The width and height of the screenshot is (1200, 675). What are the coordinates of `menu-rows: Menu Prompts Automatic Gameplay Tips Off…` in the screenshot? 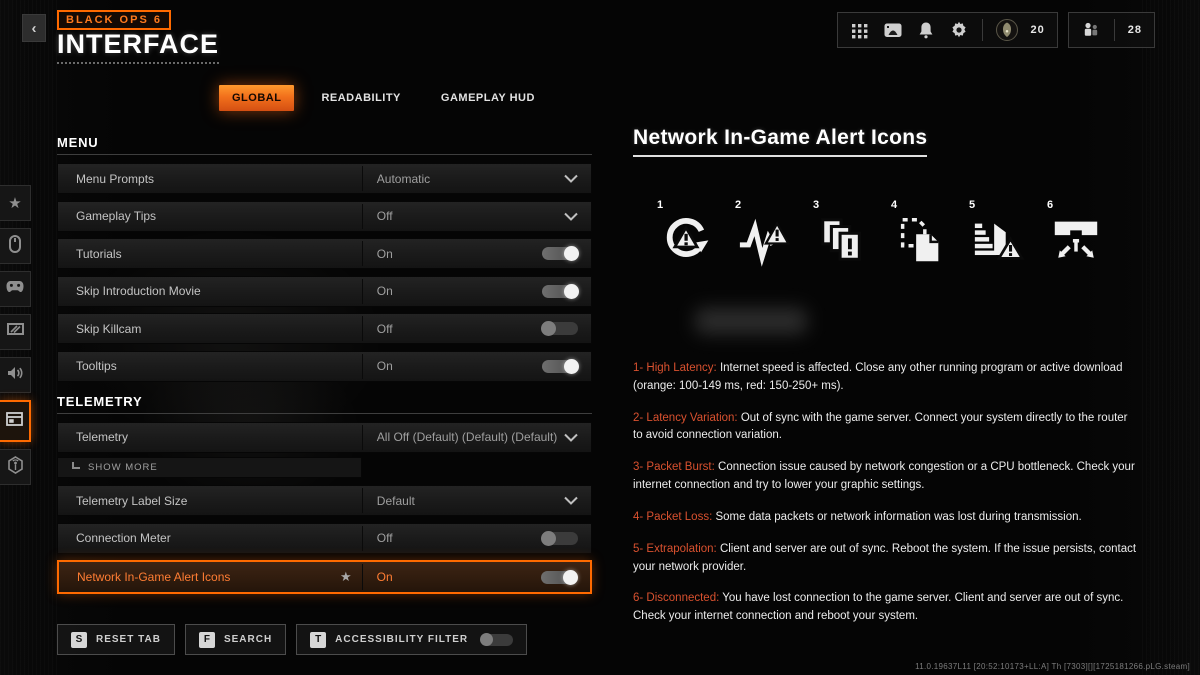 It's located at (324, 272).